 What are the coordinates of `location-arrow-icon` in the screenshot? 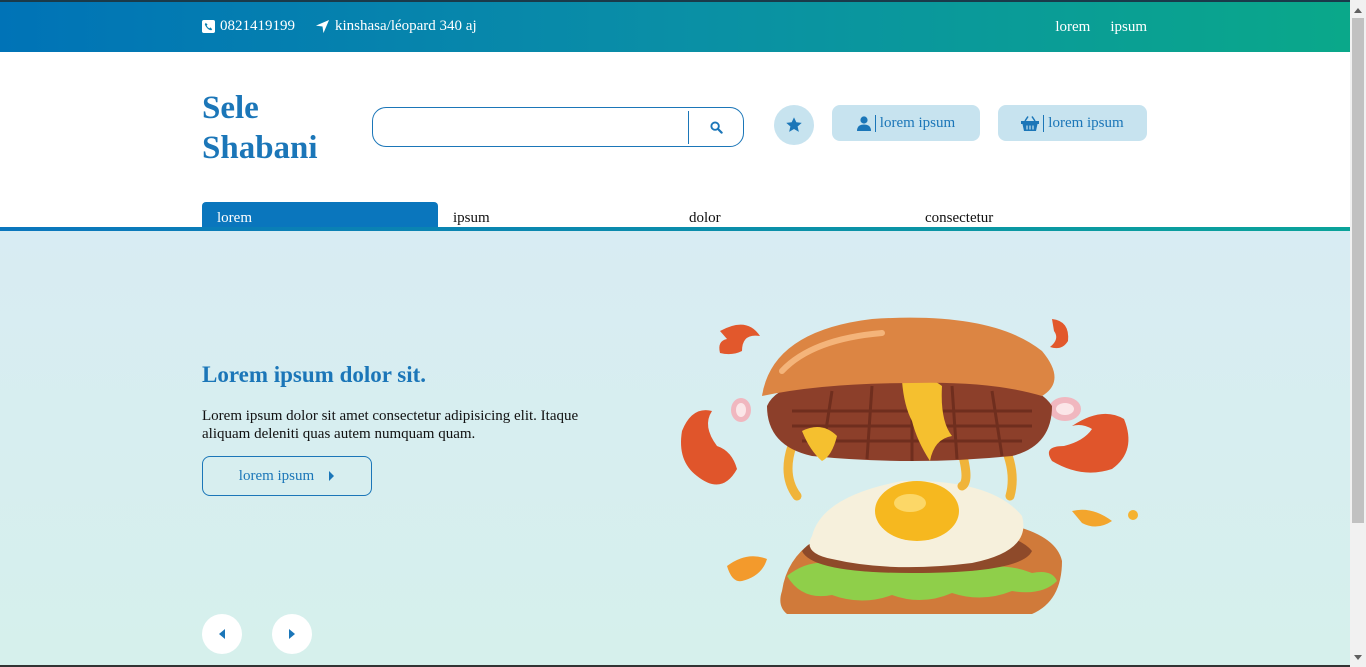 It's located at (322, 26).